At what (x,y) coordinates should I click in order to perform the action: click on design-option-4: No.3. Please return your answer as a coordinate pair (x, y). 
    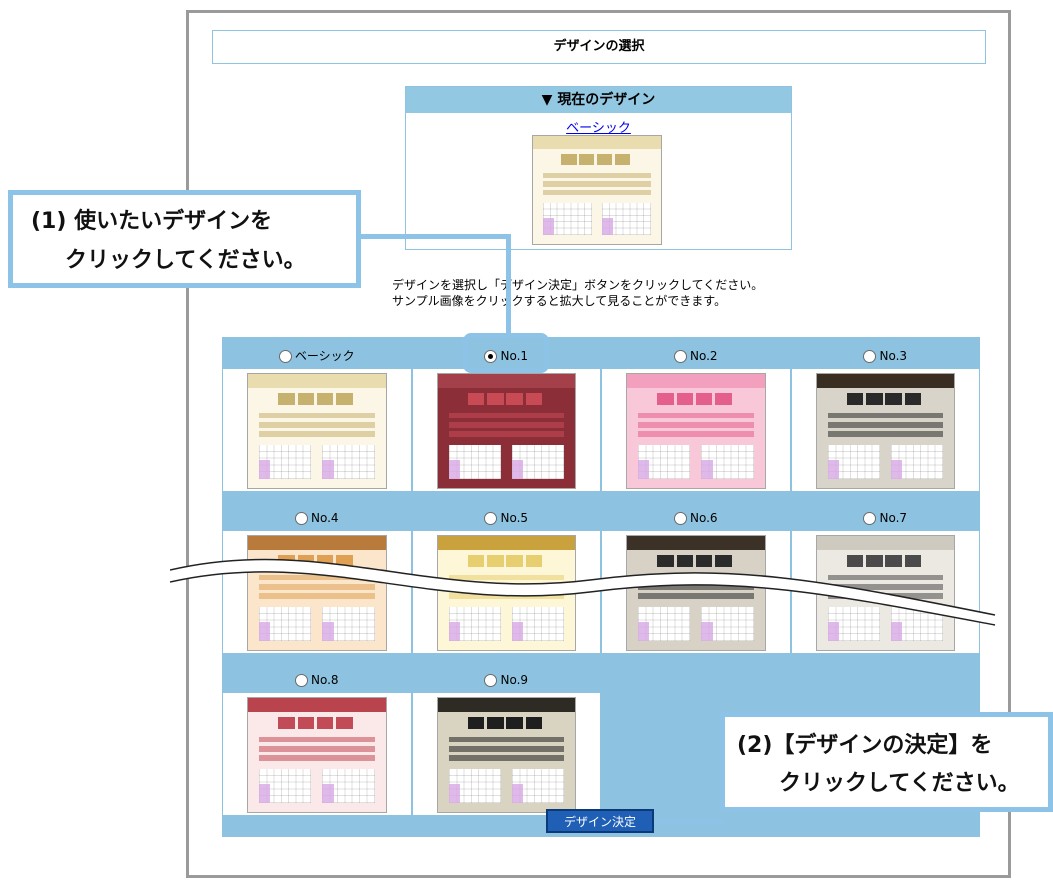
    Looking at the image, I should click on (886, 356).